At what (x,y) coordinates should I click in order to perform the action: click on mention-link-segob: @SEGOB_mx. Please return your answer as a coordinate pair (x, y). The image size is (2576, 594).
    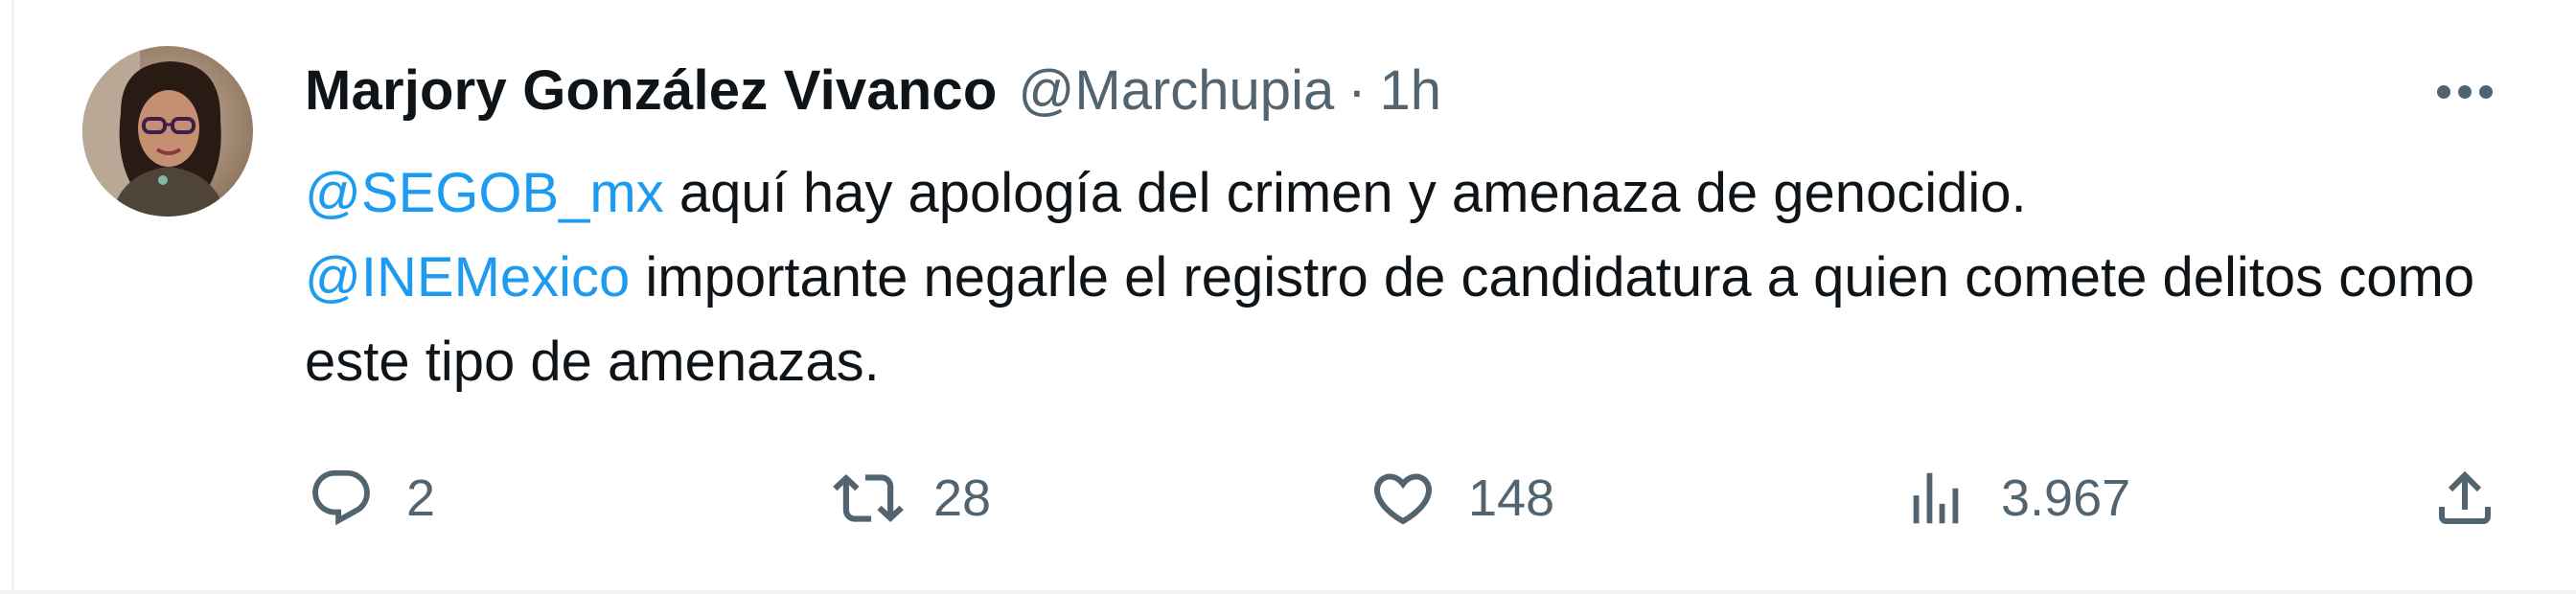
    Looking at the image, I should click on (484, 193).